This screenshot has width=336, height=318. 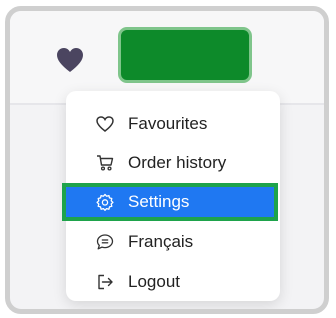 I want to click on logout-icon, so click(x=105, y=282).